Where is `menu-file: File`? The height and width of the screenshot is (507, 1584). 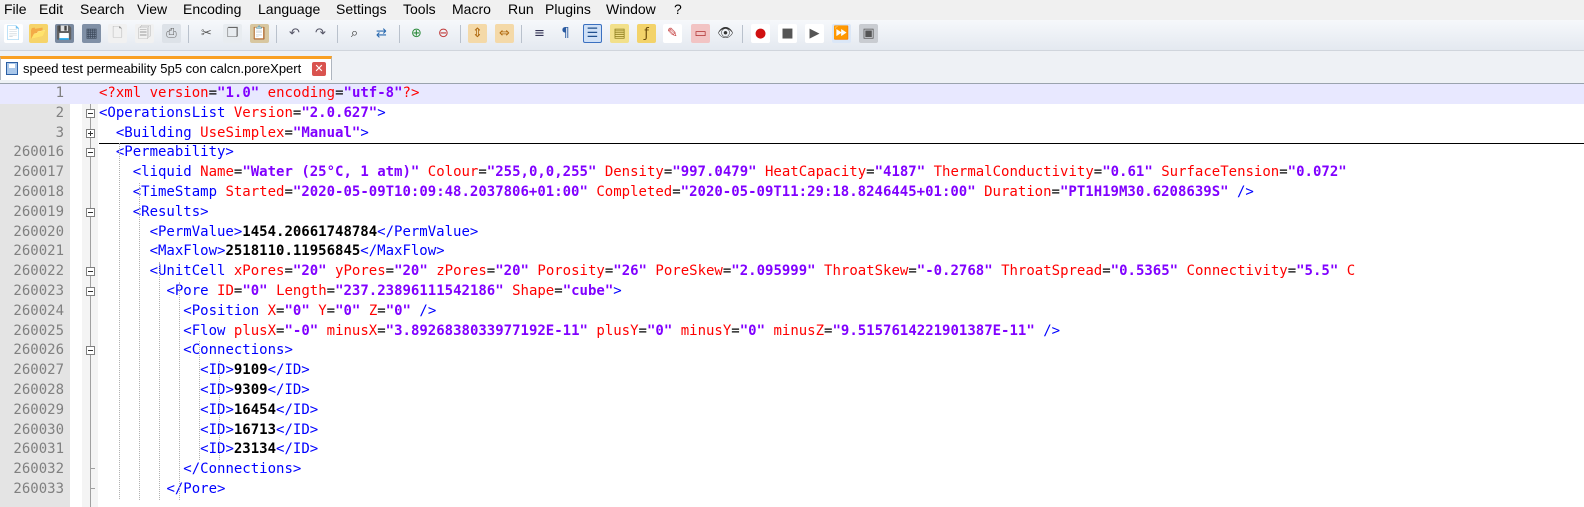 menu-file: File is located at coordinates (15, 9).